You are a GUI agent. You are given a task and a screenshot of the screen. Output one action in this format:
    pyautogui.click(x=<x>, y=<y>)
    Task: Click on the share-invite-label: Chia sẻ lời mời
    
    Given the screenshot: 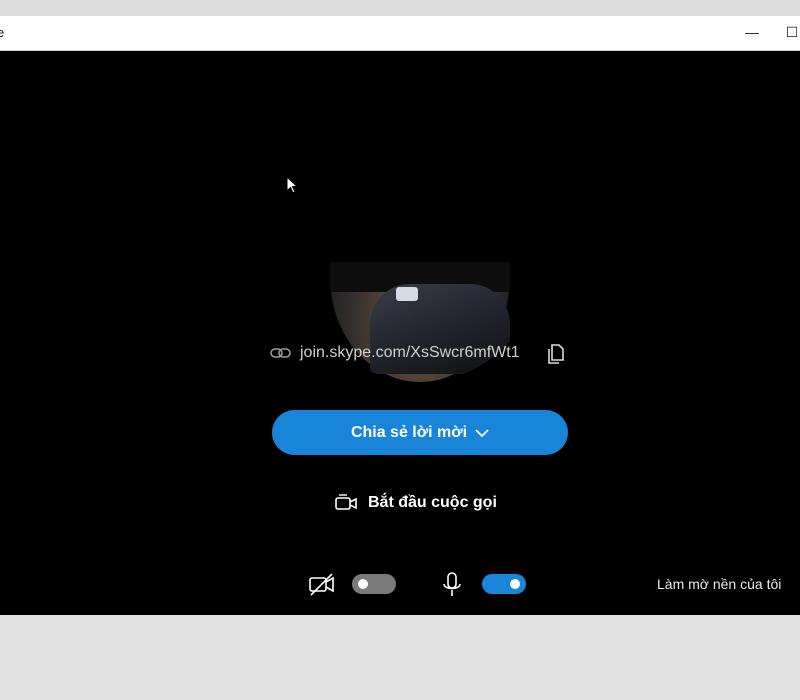 What is the action you would take?
    pyautogui.click(x=409, y=432)
    